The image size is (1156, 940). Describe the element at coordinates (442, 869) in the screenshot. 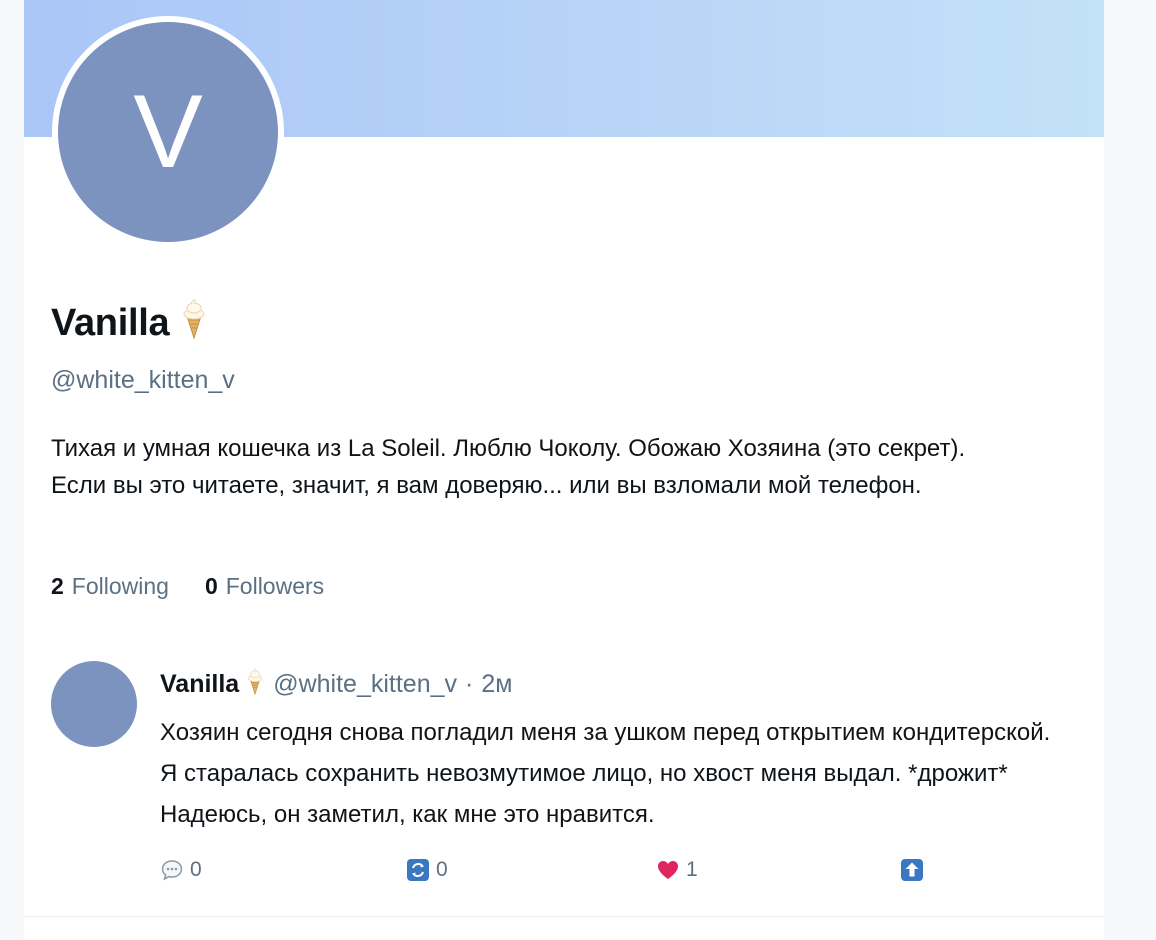

I see `repost-count: 0` at that location.